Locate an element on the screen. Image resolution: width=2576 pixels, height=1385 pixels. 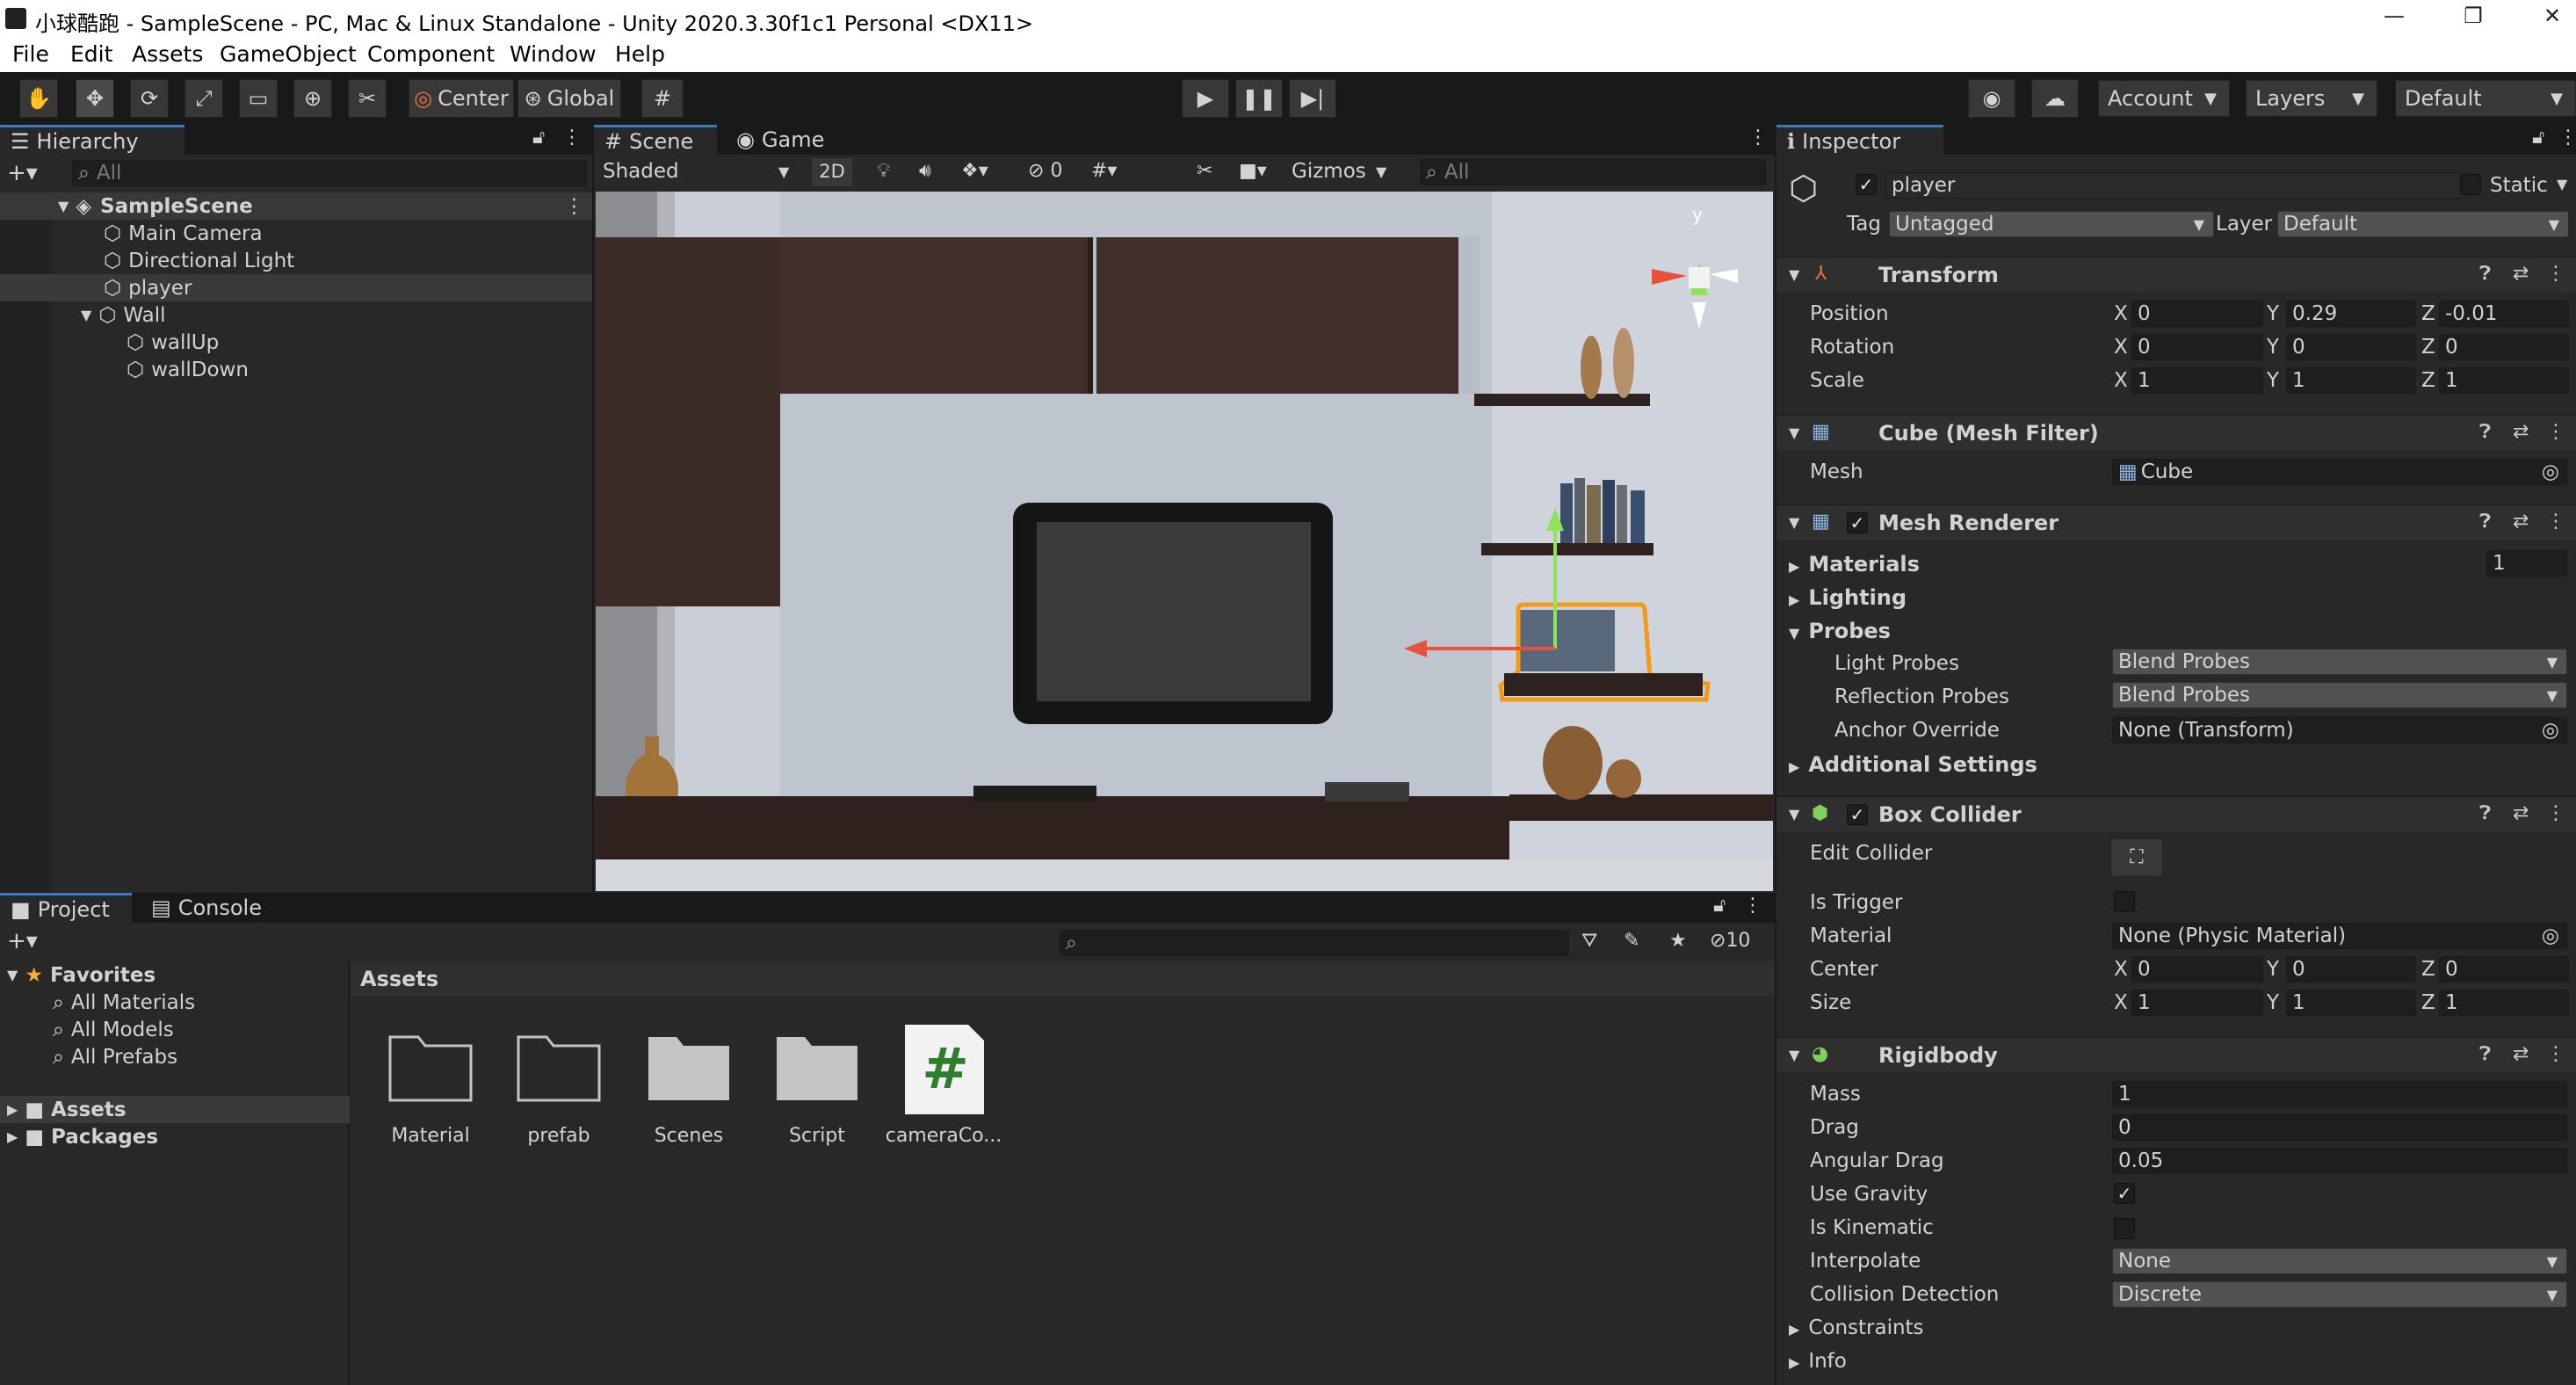
project-search-input: ⌕ is located at coordinates (1314, 943).